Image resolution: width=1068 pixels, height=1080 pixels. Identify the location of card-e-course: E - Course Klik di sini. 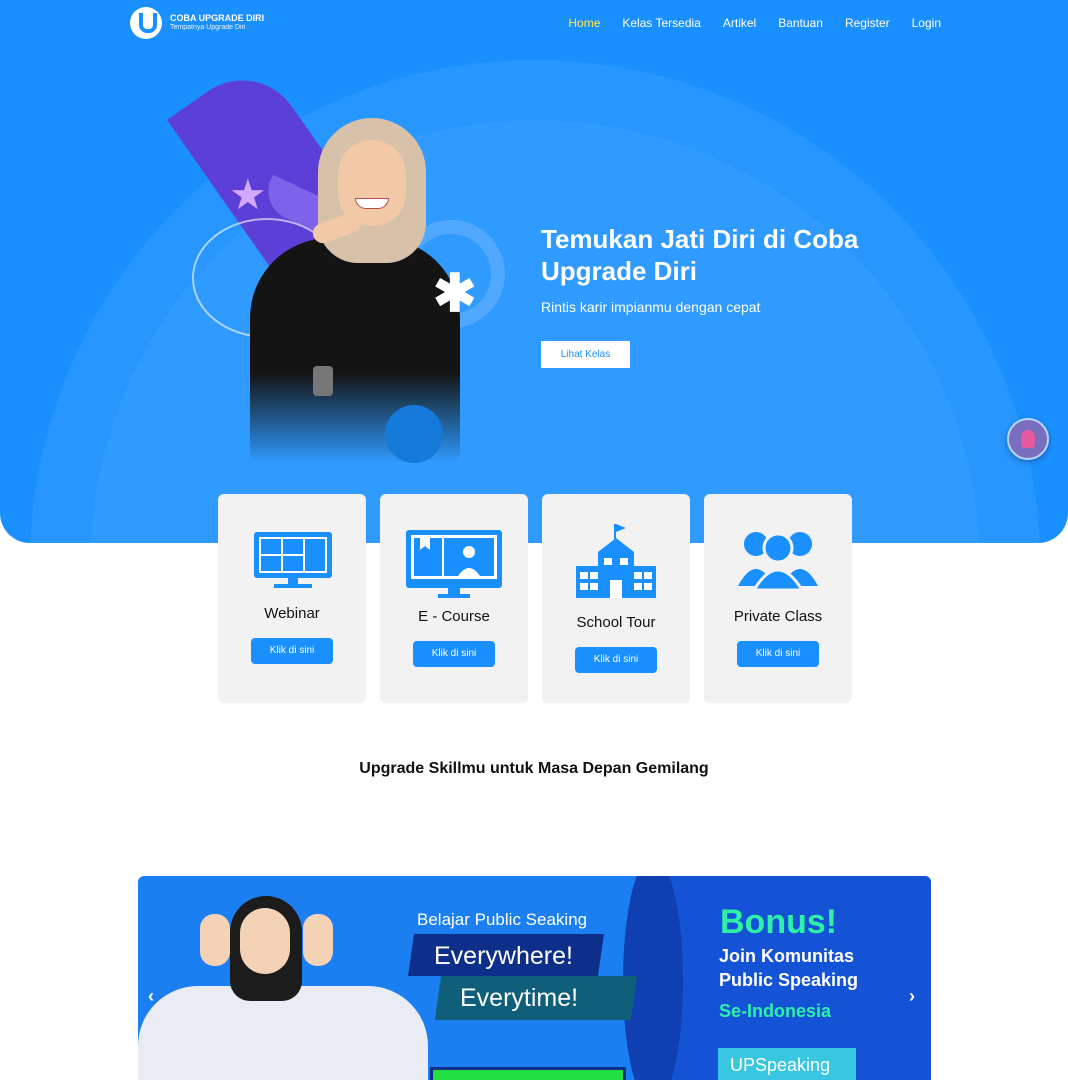
(454, 598).